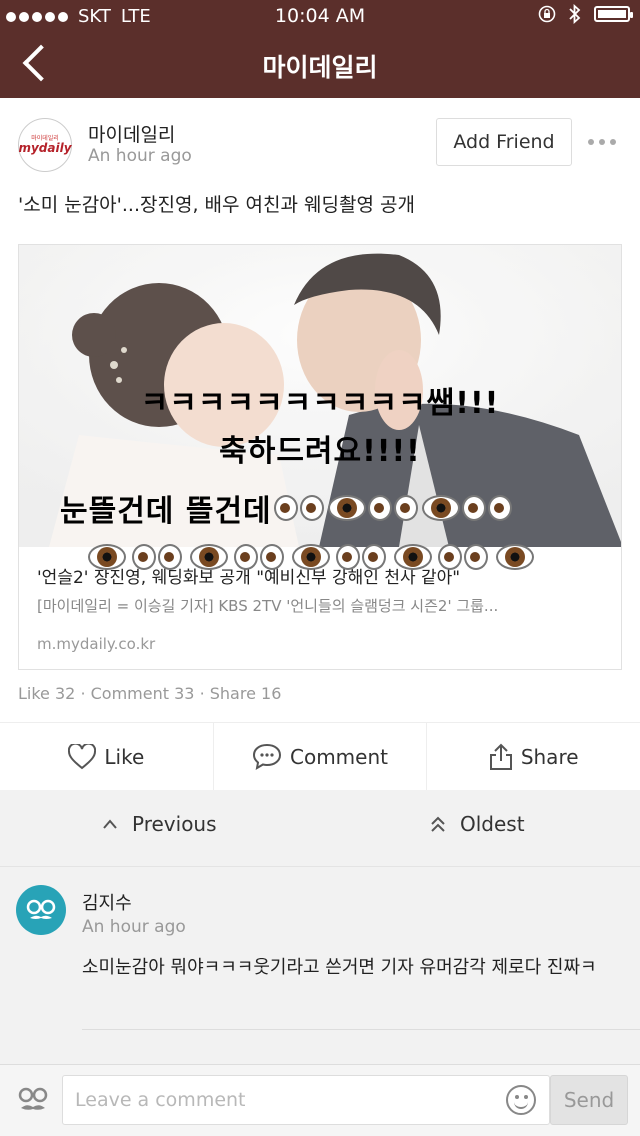 This screenshot has width=640, height=1136. Describe the element at coordinates (589, 1100) in the screenshot. I see `send-button: Send` at that location.